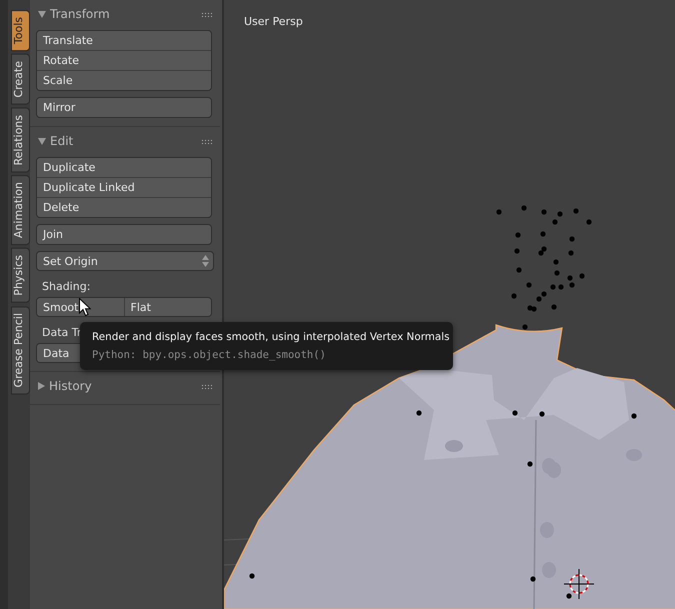 The width and height of the screenshot is (675, 609). Describe the element at coordinates (123, 14) in the screenshot. I see `panel-title: Transform` at that location.